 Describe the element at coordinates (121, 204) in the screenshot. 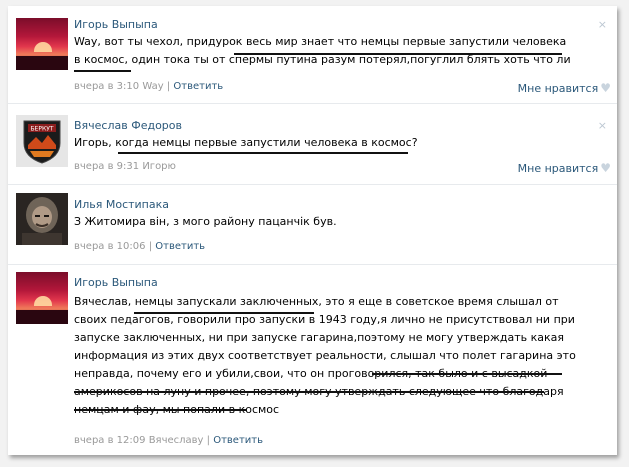

I see `comment-author: Илья Мостипака` at that location.